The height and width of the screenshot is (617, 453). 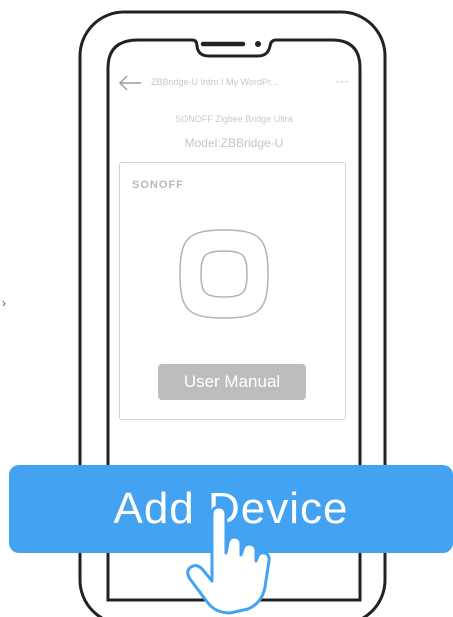 I want to click on hand-pointer-icon, so click(x=228, y=560).